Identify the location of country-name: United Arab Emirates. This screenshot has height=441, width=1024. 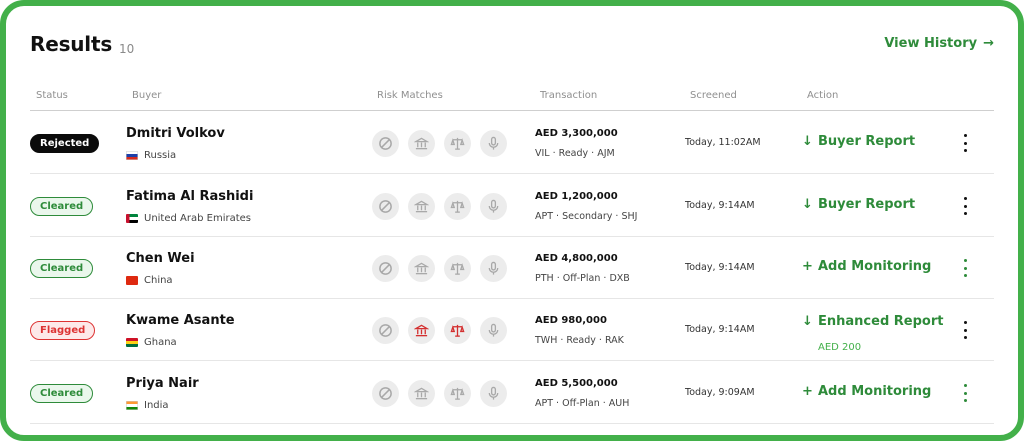
(198, 218).